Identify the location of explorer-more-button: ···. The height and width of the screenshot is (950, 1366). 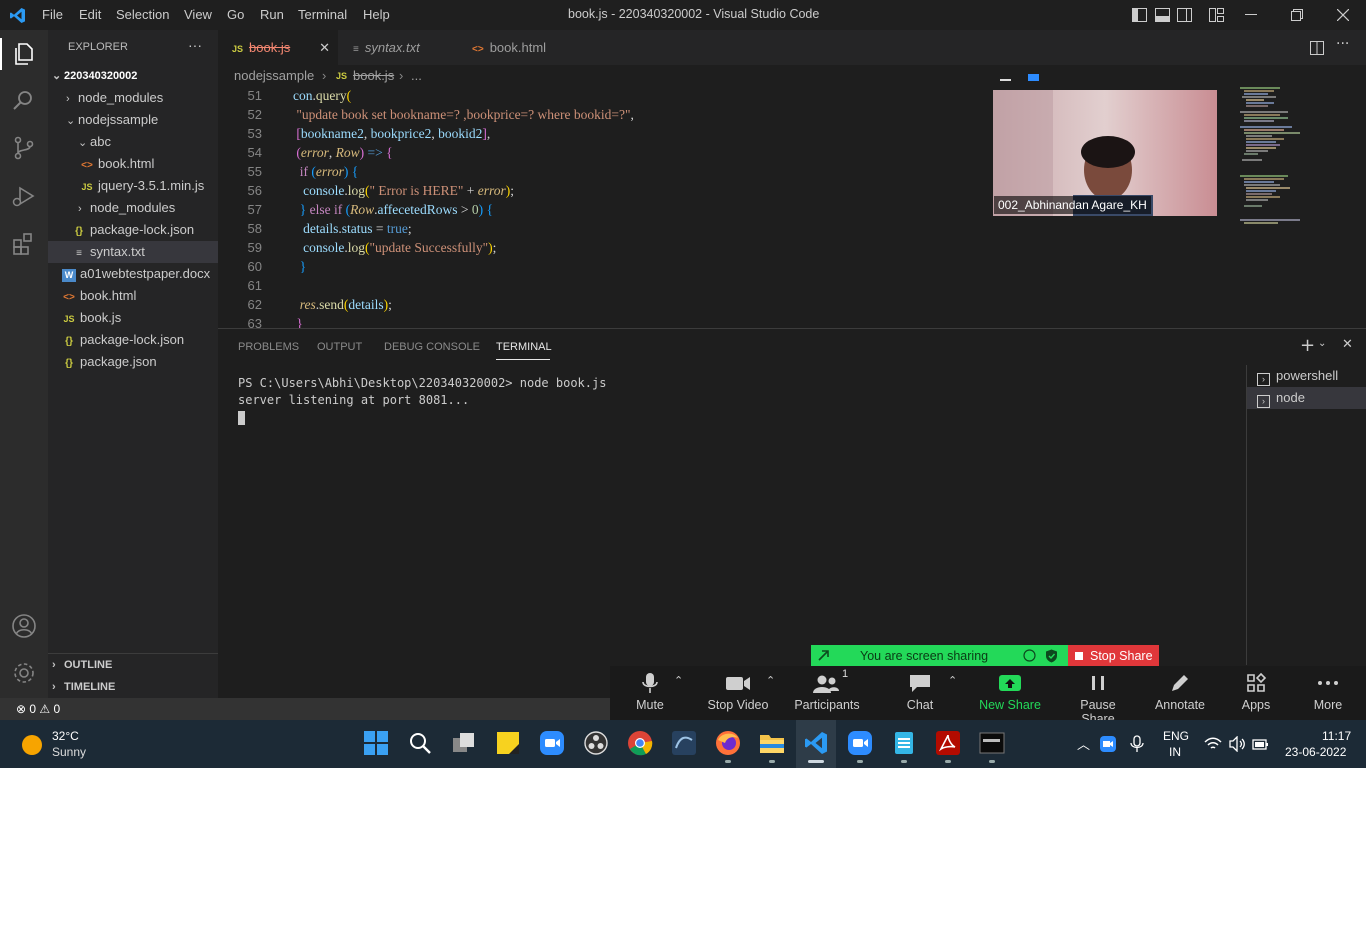
(195, 45).